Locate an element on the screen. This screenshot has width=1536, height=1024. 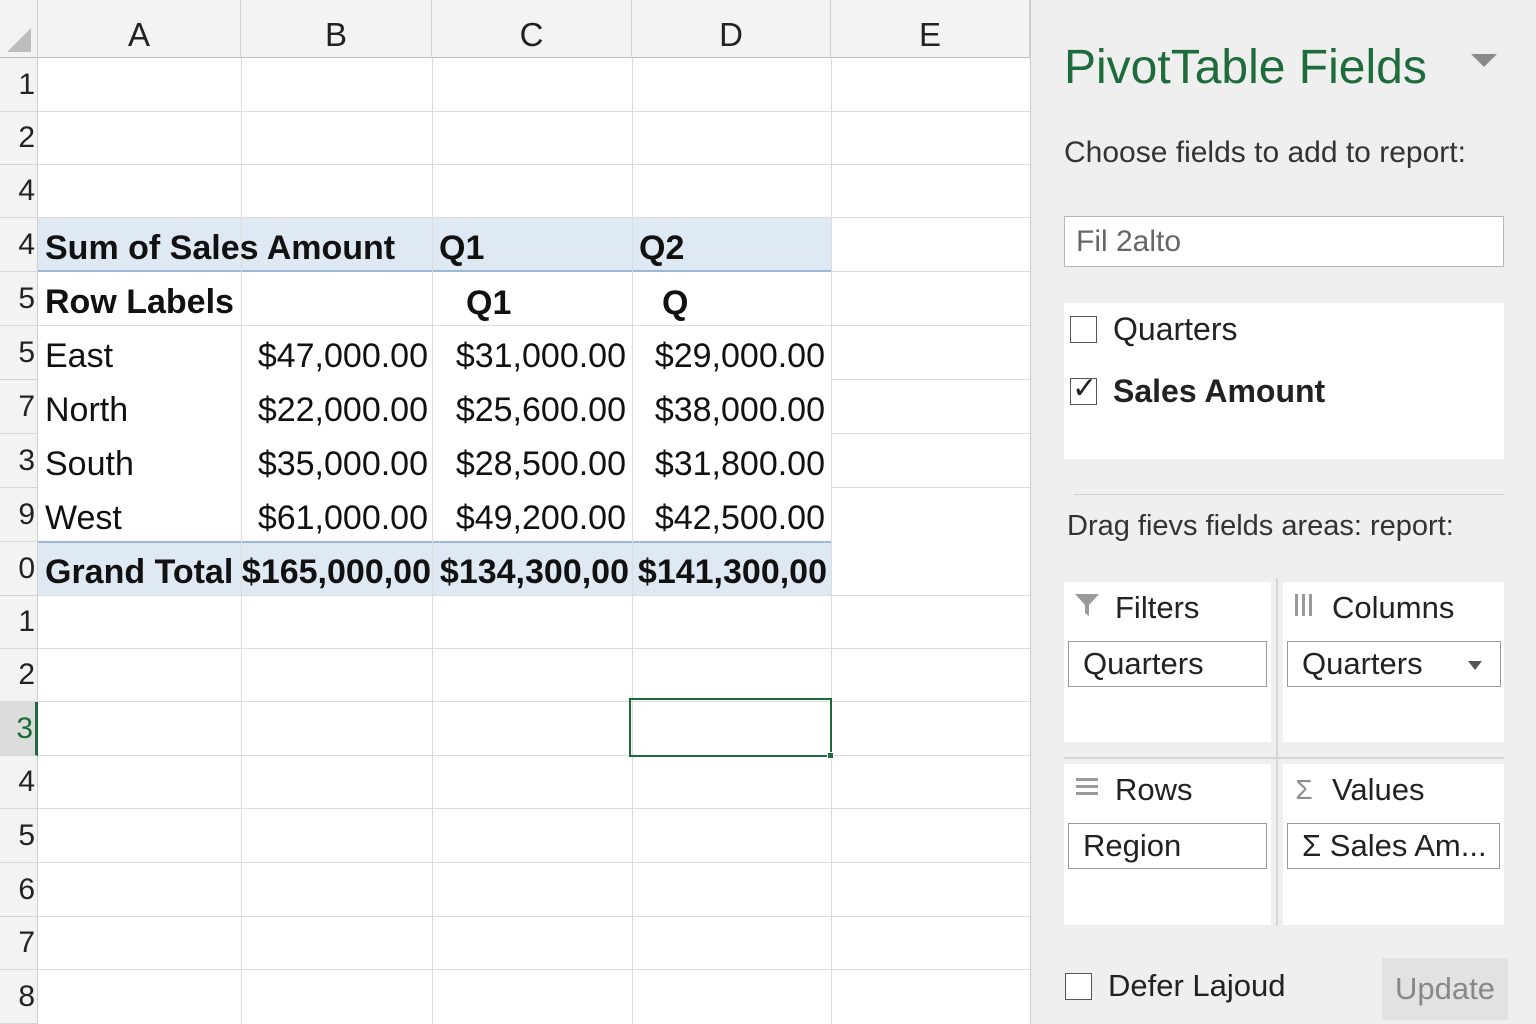
pivot-grand-total-cell: $141,300,00 is located at coordinates (729, 572).